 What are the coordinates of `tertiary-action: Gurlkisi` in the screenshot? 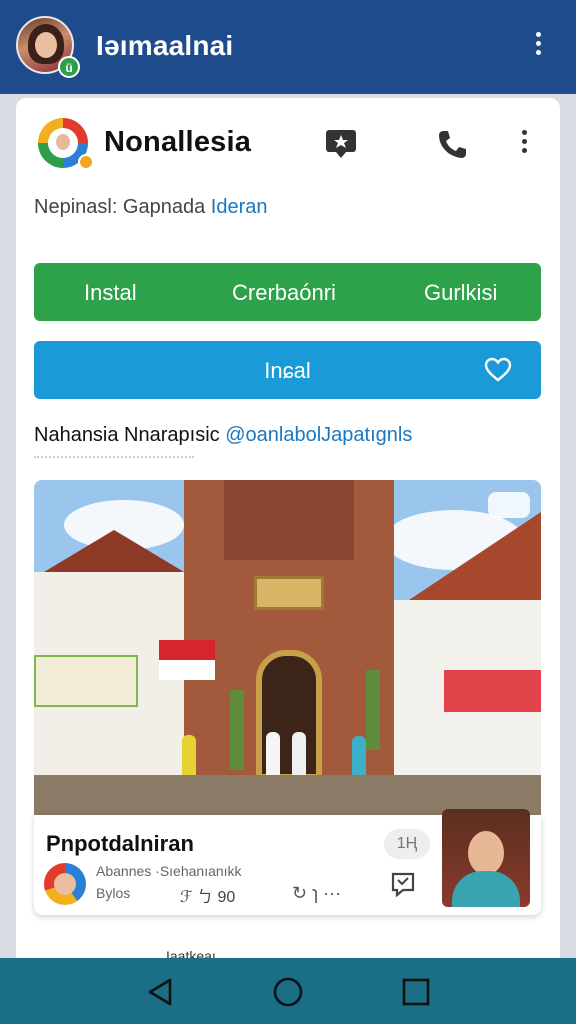 It's located at (460, 293).